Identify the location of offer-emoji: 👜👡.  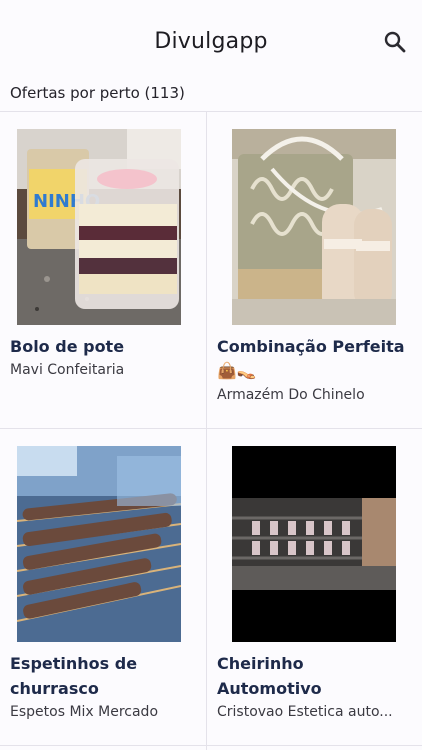
(237, 370).